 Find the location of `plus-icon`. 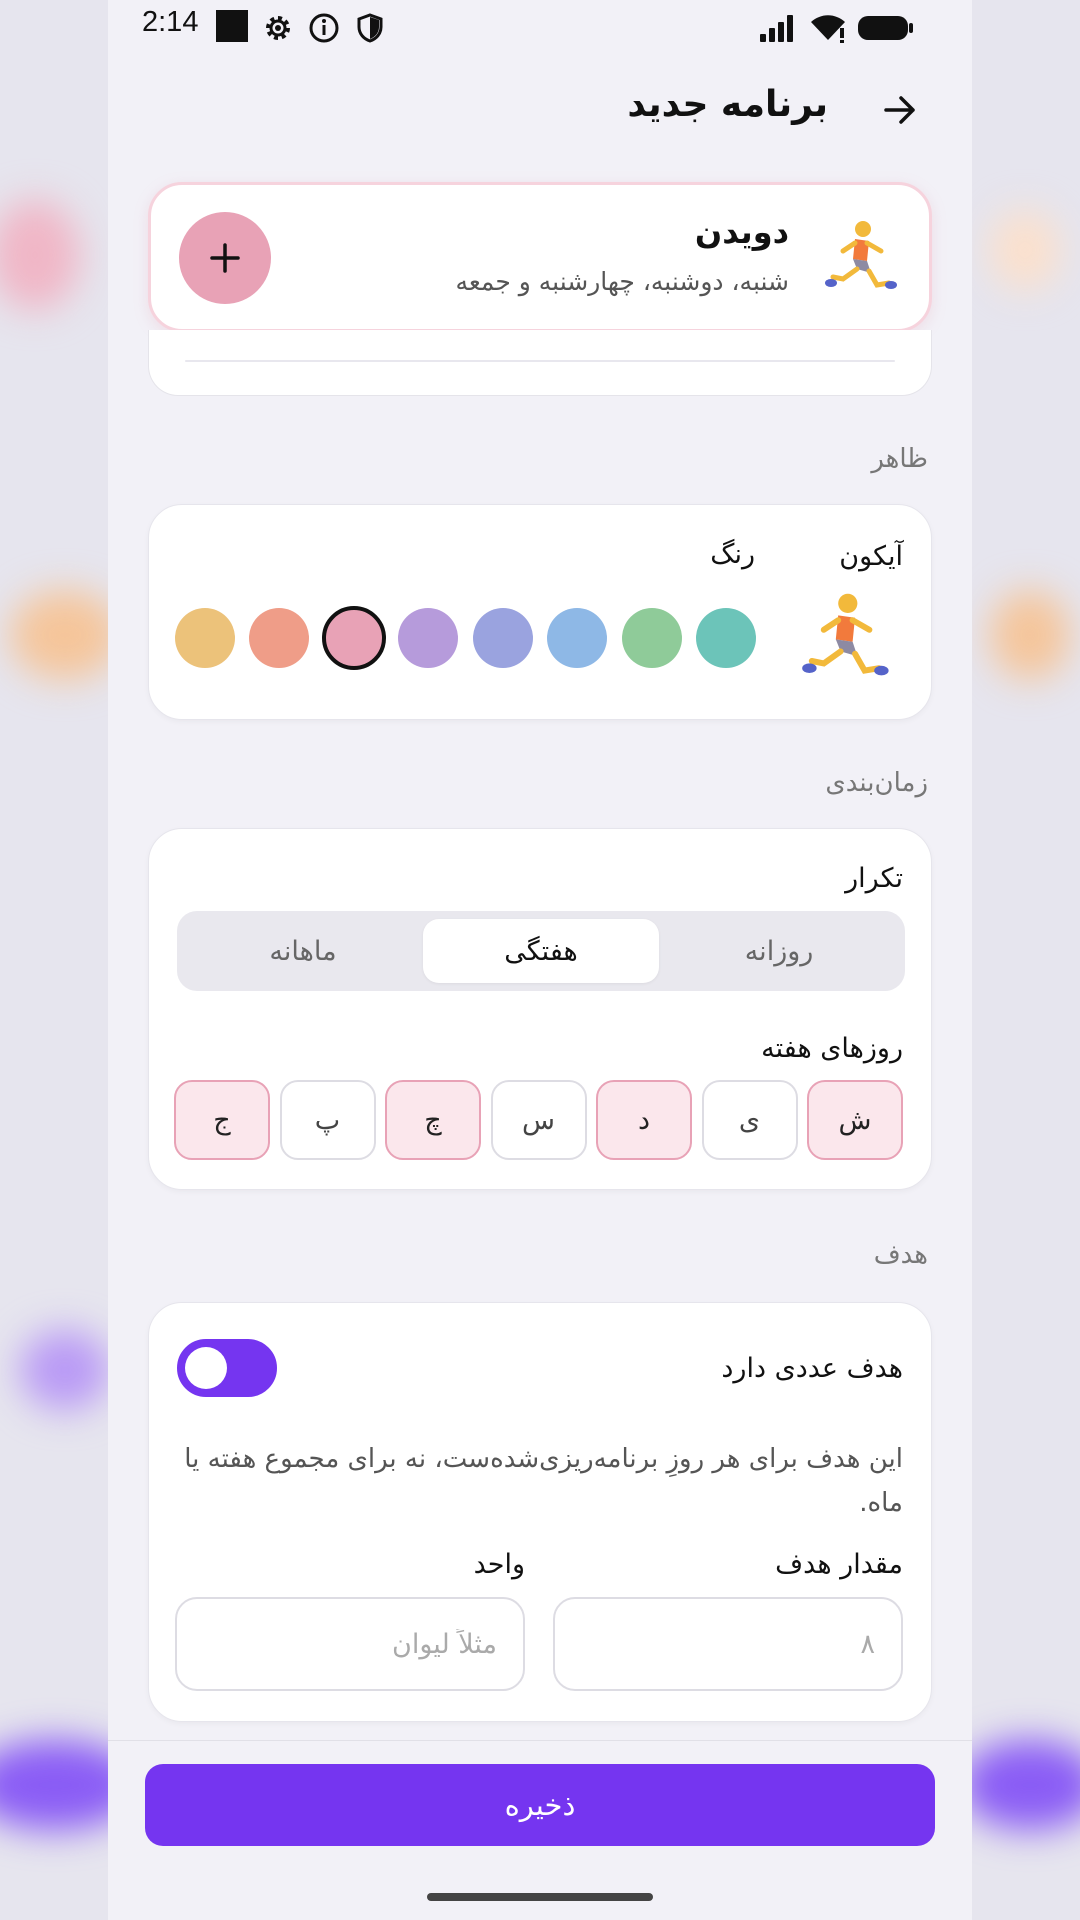

plus-icon is located at coordinates (225, 258).